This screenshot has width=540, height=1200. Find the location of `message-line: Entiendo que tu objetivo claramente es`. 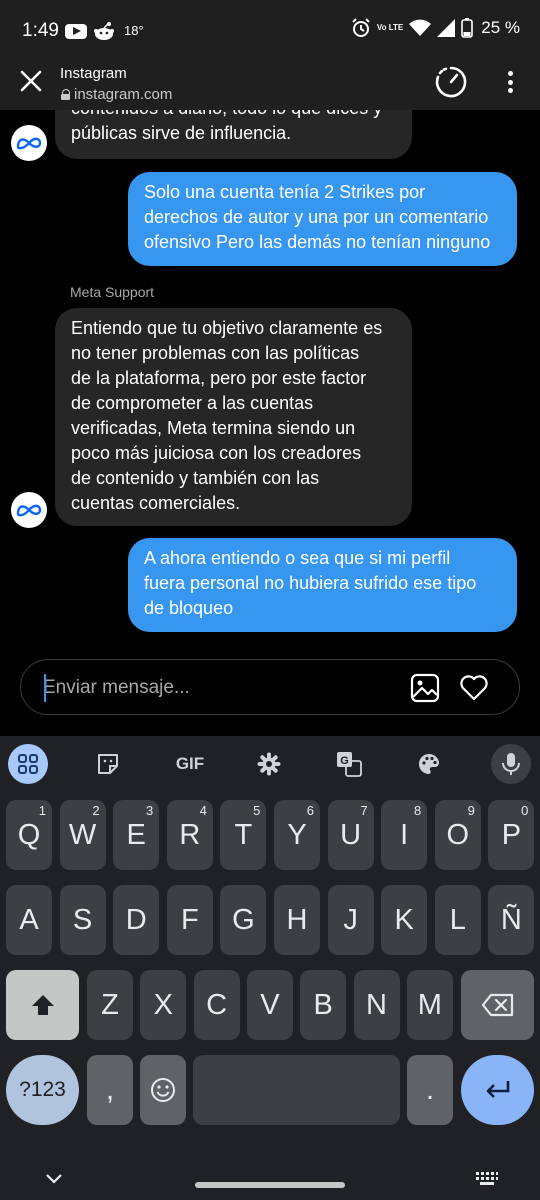

message-line: Entiendo que tu objetivo claramente es is located at coordinates (227, 328).